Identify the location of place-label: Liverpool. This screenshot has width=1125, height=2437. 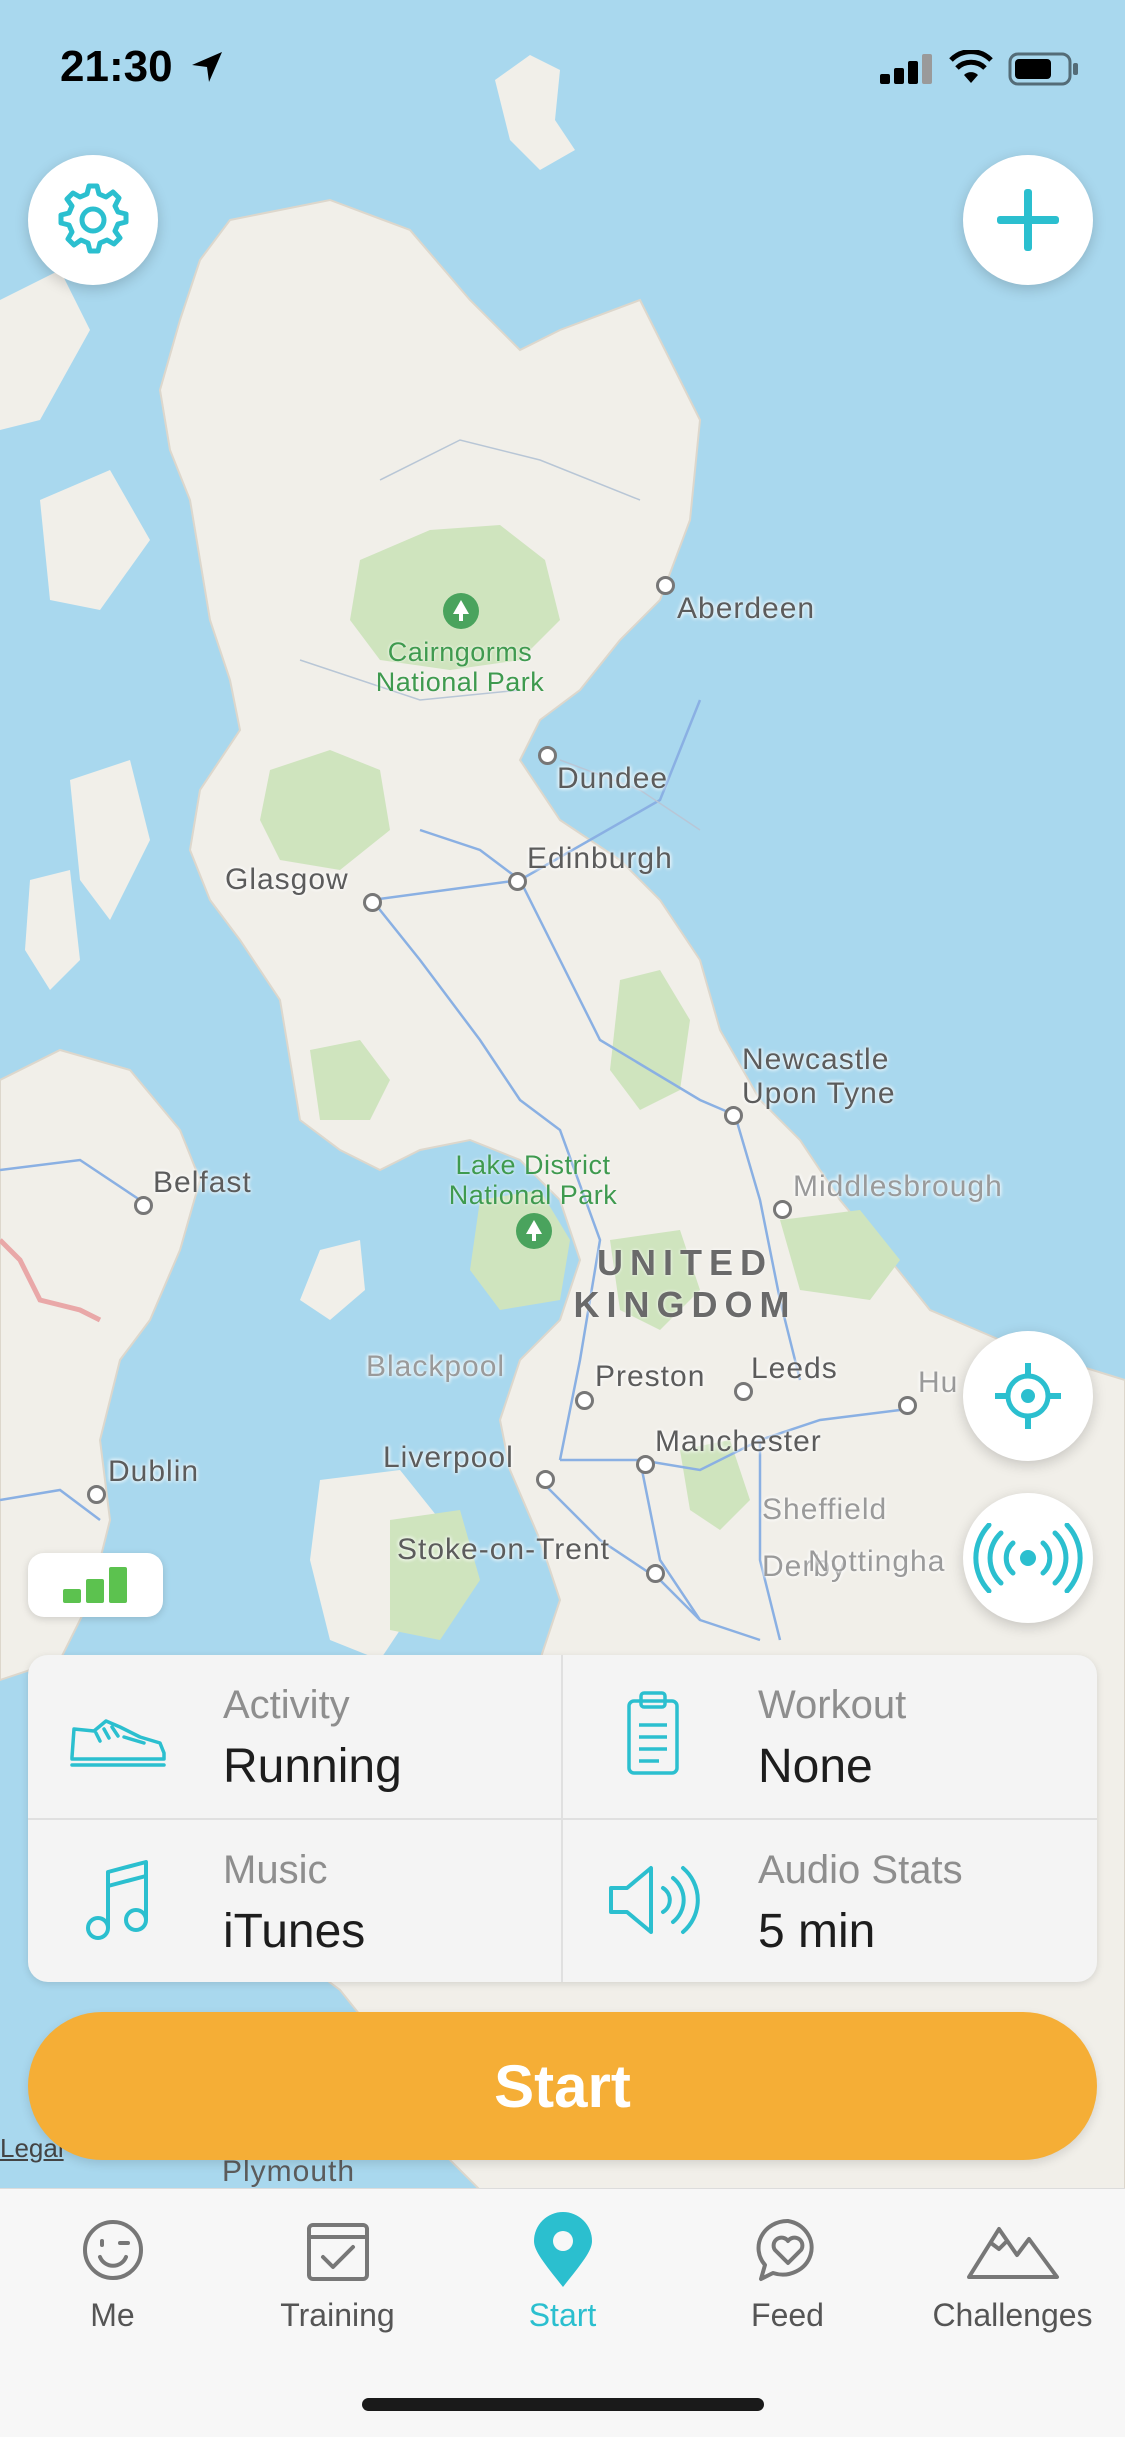
(448, 1457).